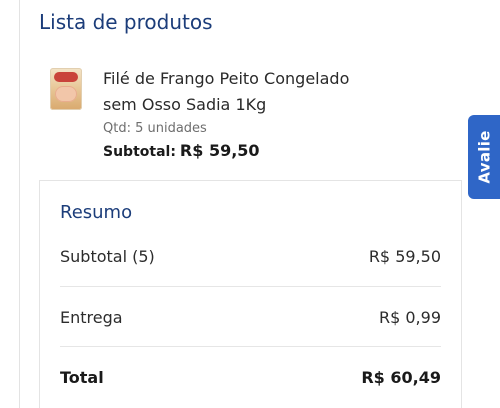 The width and height of the screenshot is (500, 408). What do you see at coordinates (126, 22) in the screenshot?
I see `product-list-title: Lista de produtos` at bounding box center [126, 22].